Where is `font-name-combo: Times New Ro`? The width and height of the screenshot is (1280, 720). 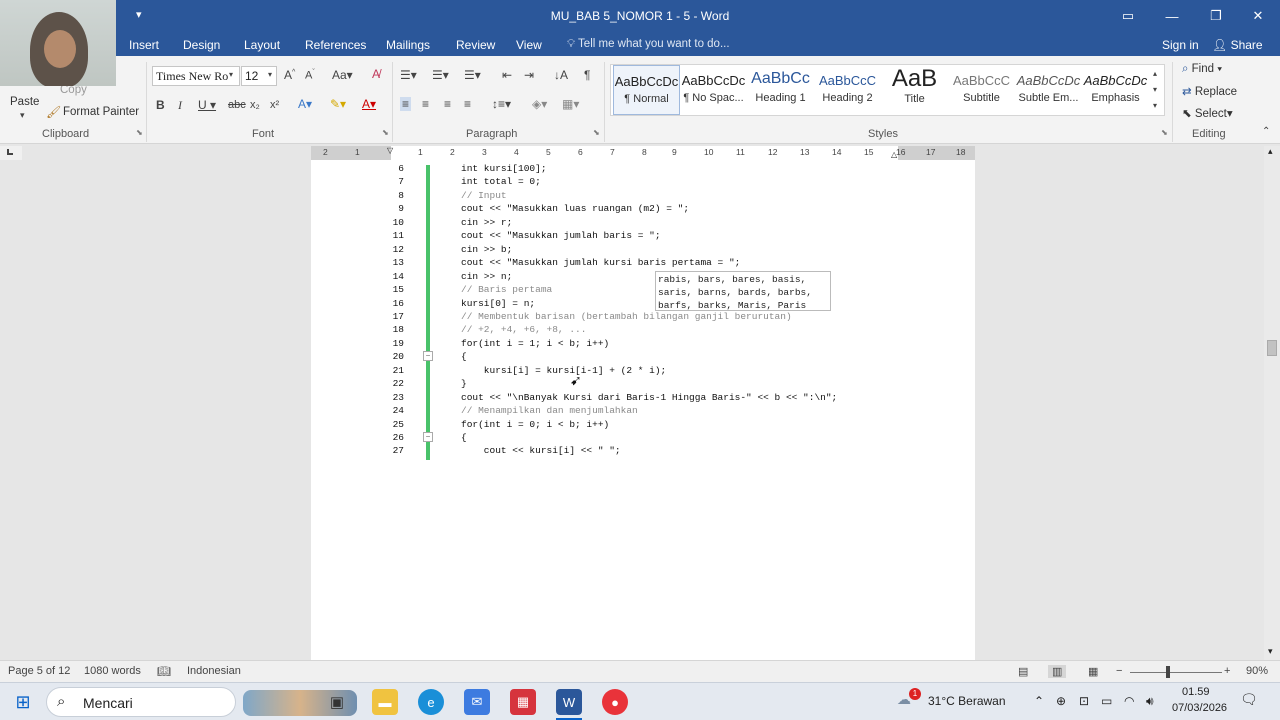
font-name-combo: Times New Ro is located at coordinates (196, 76).